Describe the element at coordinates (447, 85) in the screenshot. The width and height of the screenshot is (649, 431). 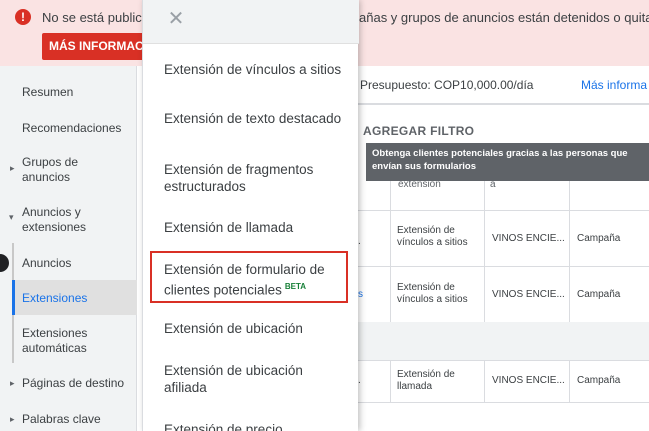
I see `budget-label: Presupuesto: COP10,000.00/día` at that location.